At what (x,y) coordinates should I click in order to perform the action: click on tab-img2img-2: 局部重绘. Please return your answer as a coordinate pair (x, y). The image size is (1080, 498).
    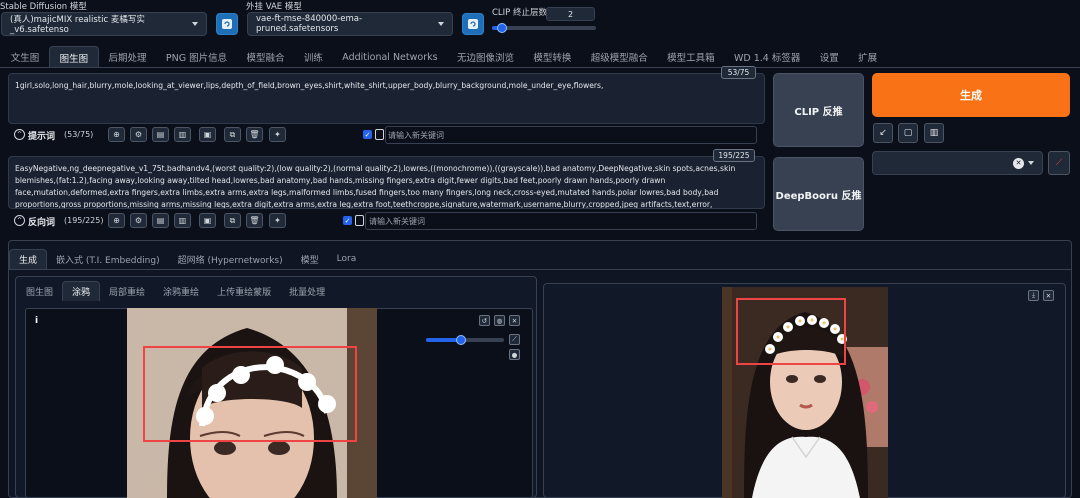
    Looking at the image, I should click on (127, 291).